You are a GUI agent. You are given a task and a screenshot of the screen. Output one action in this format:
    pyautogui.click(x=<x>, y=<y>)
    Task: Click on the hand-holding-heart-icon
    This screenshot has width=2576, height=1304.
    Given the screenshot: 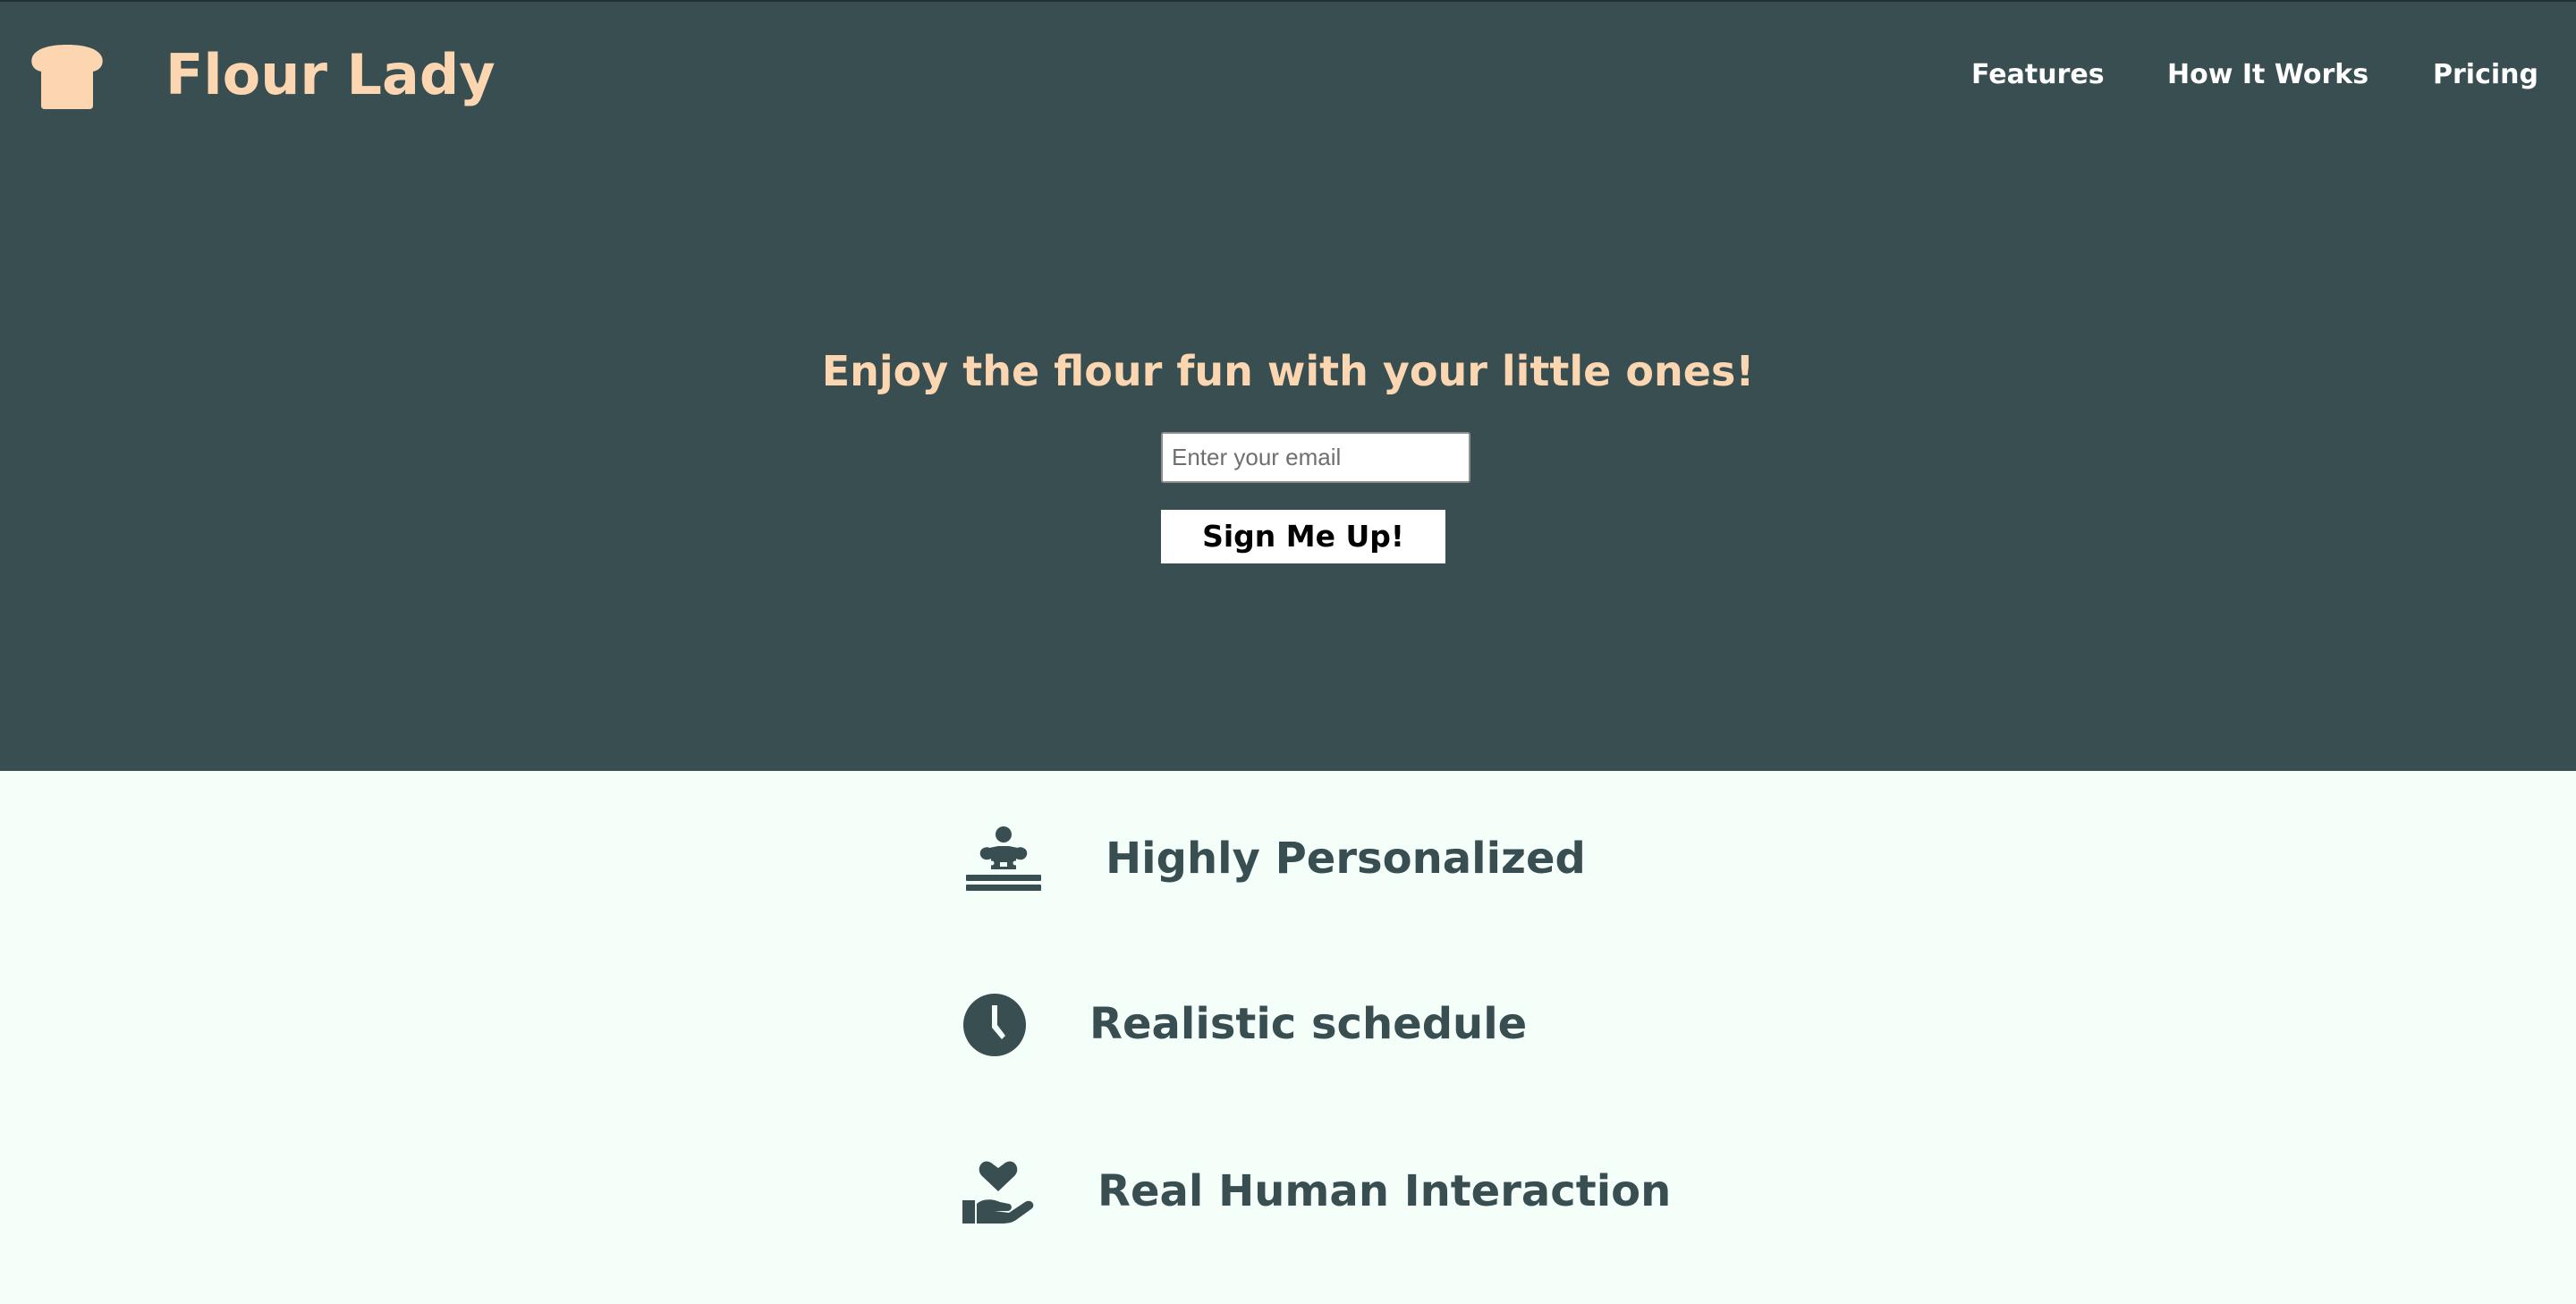 What is the action you would take?
    pyautogui.click(x=999, y=1192)
    